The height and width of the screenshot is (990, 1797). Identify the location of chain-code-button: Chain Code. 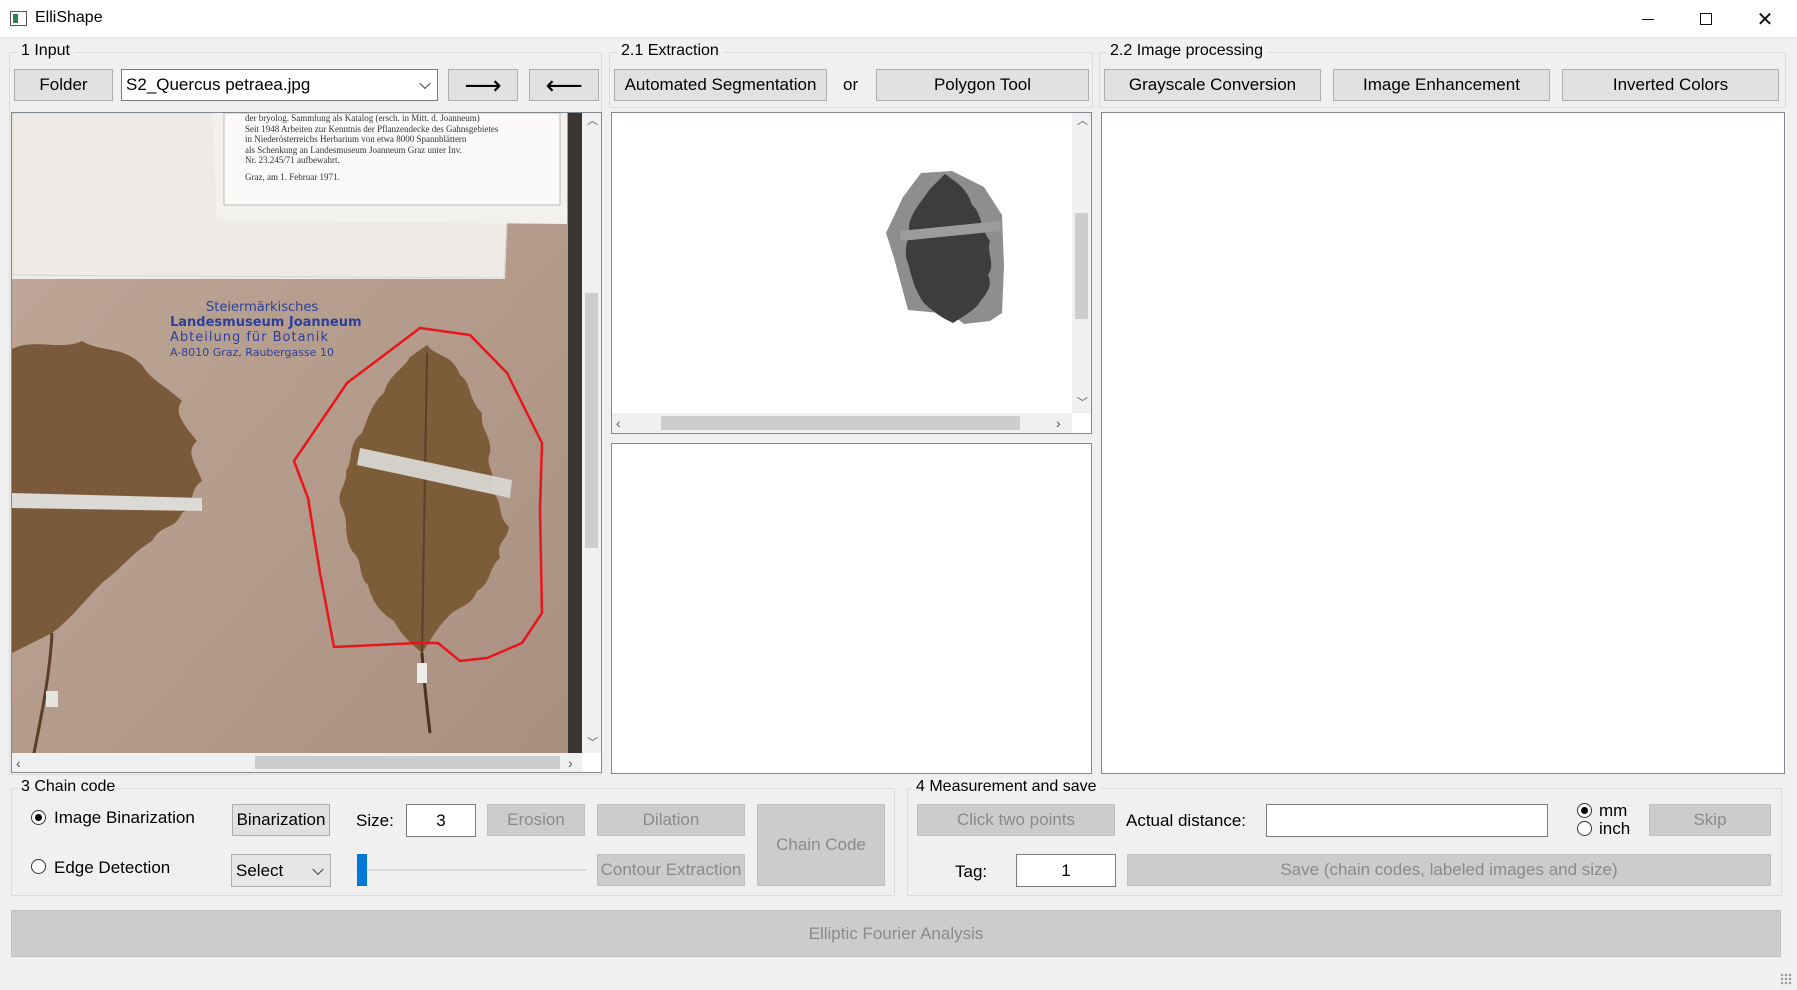
(821, 845).